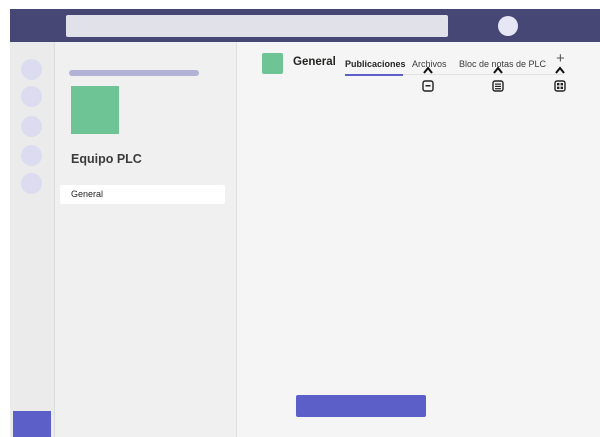 This screenshot has height=437, width=600. What do you see at coordinates (32, 239) in the screenshot?
I see `app-rail` at bounding box center [32, 239].